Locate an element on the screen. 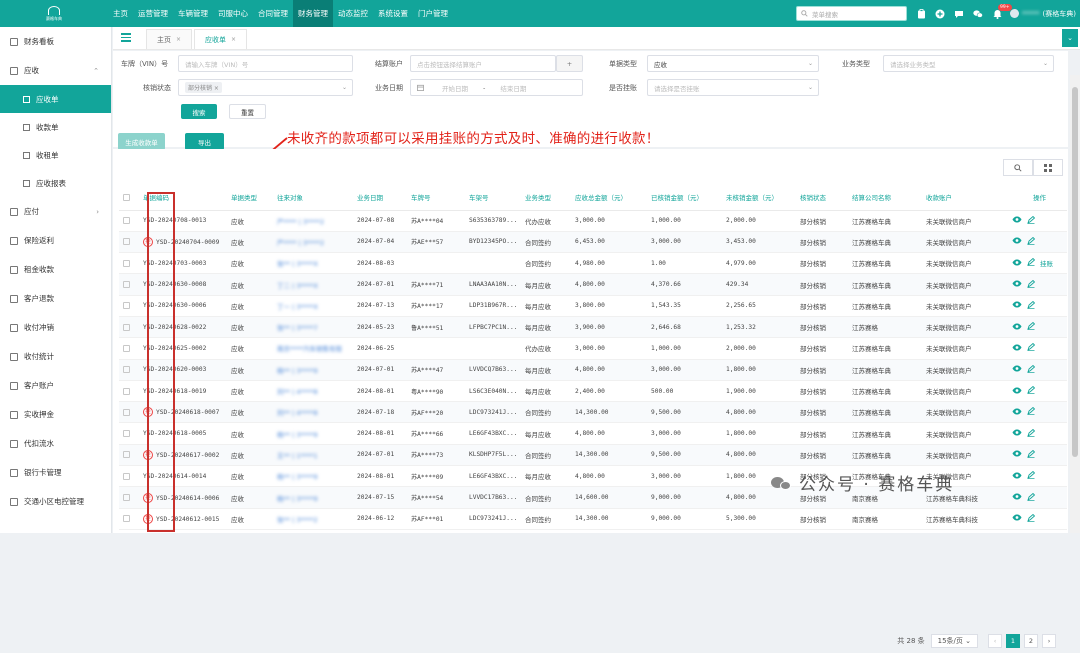 This screenshot has height=653, width=1080. cell-party-value: 张** | 3****X is located at coordinates (297, 264).